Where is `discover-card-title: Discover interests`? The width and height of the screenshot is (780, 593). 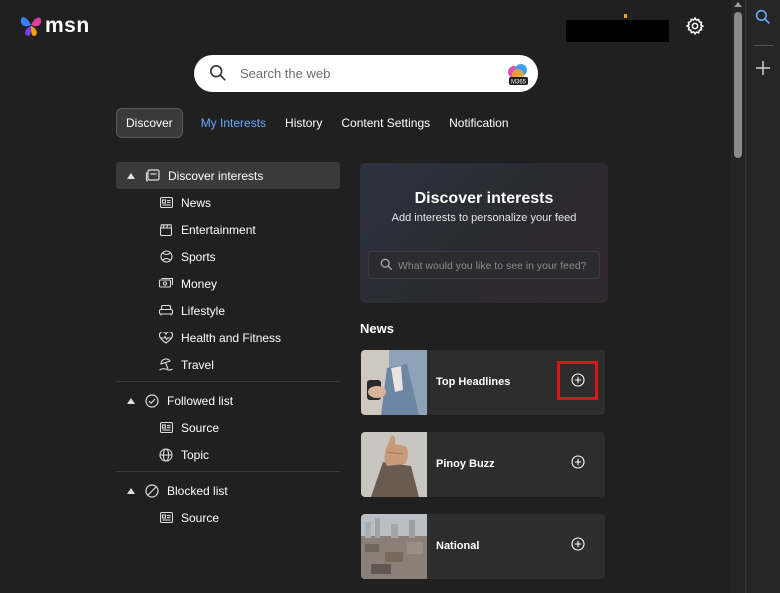 discover-card-title: Discover interests is located at coordinates (484, 198).